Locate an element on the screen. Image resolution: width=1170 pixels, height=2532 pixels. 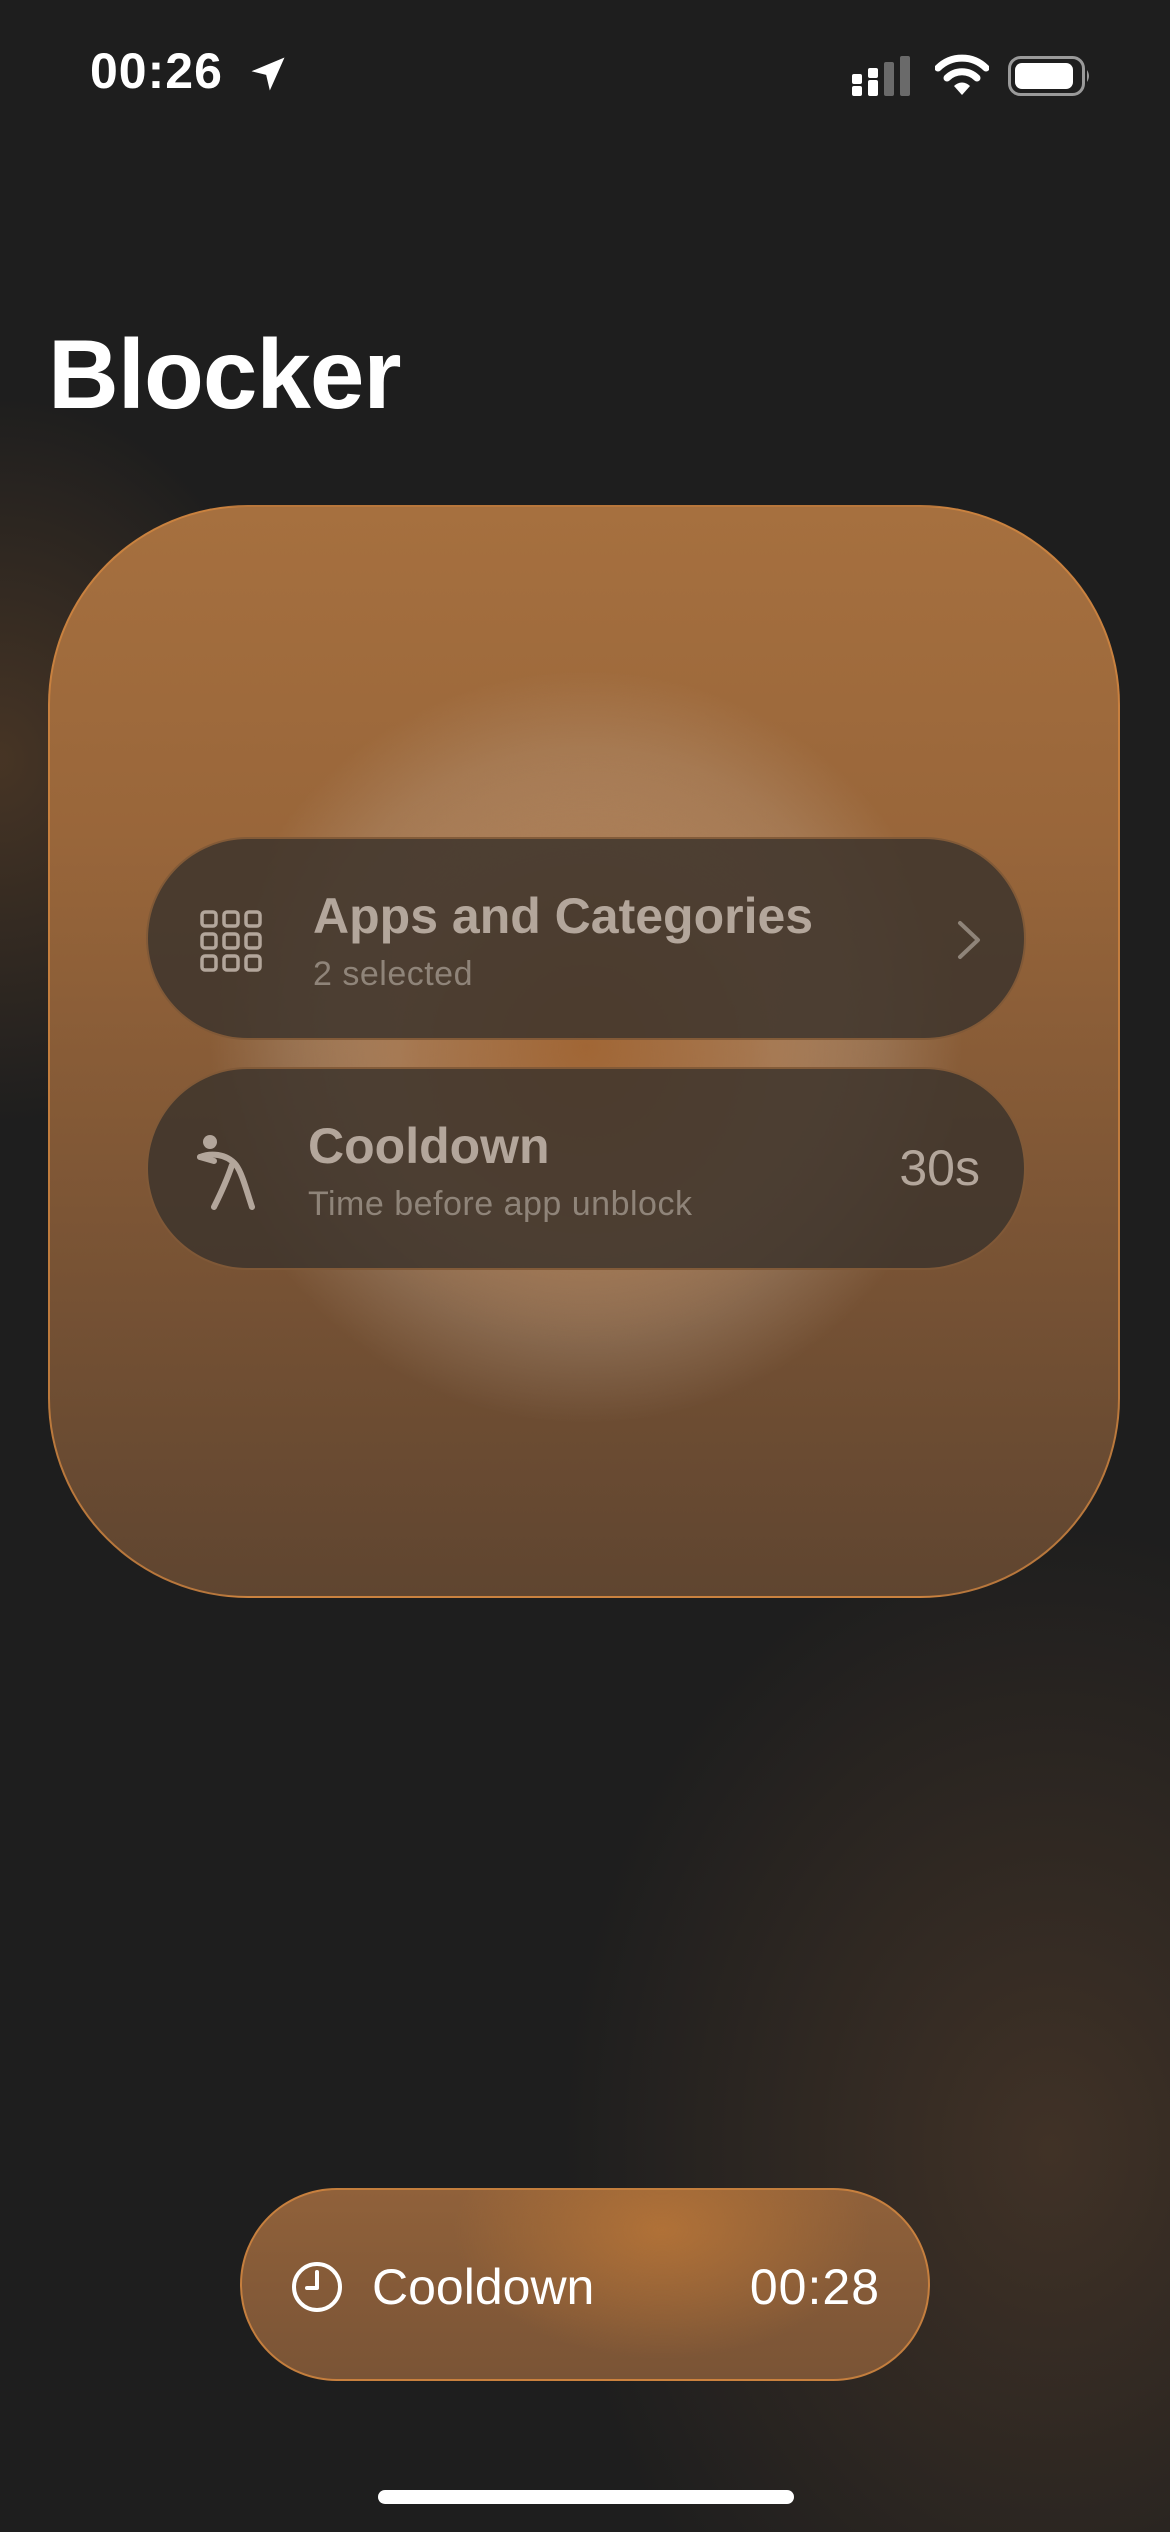
cooldown-row-title: Cooldown is located at coordinates (429, 1146).